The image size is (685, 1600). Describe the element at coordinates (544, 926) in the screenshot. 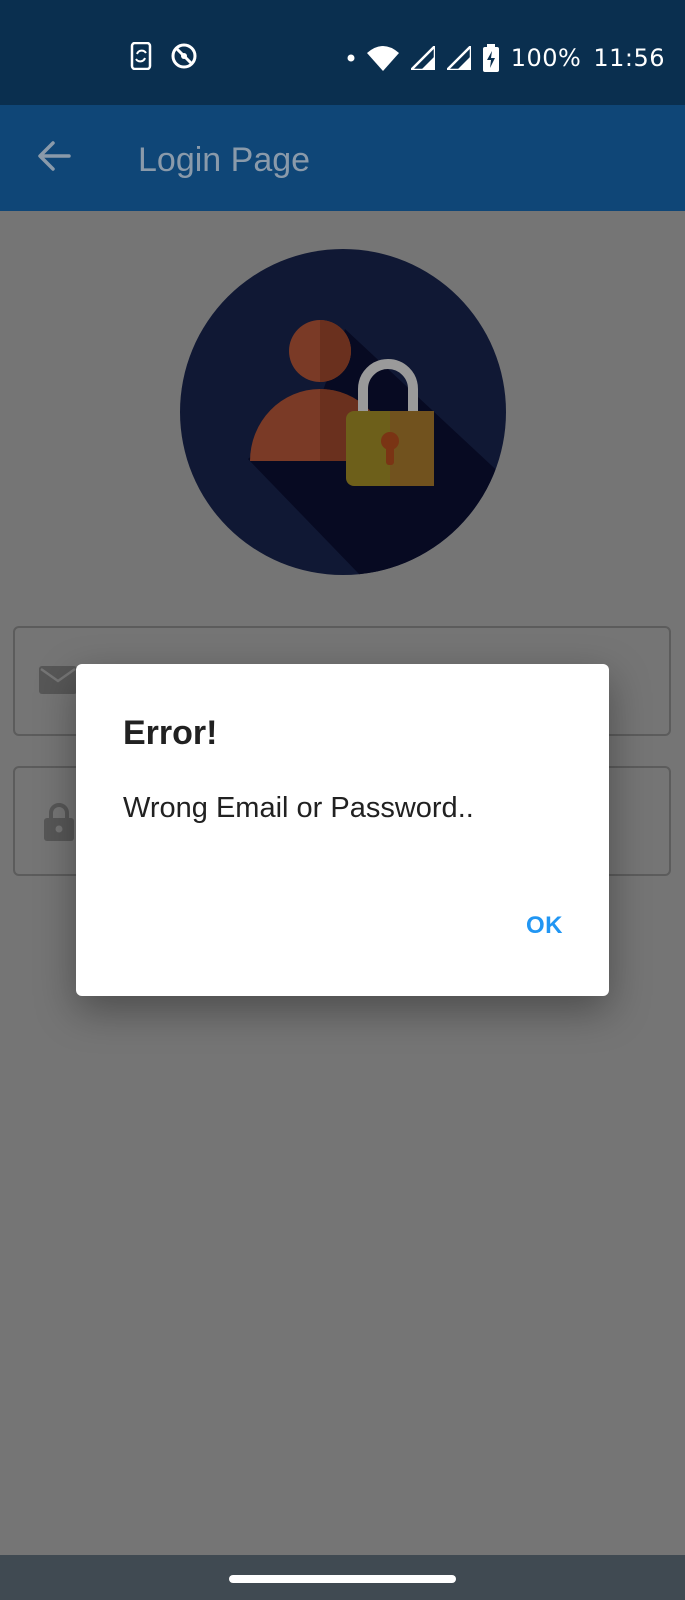

I see `ok-button: OK` at that location.